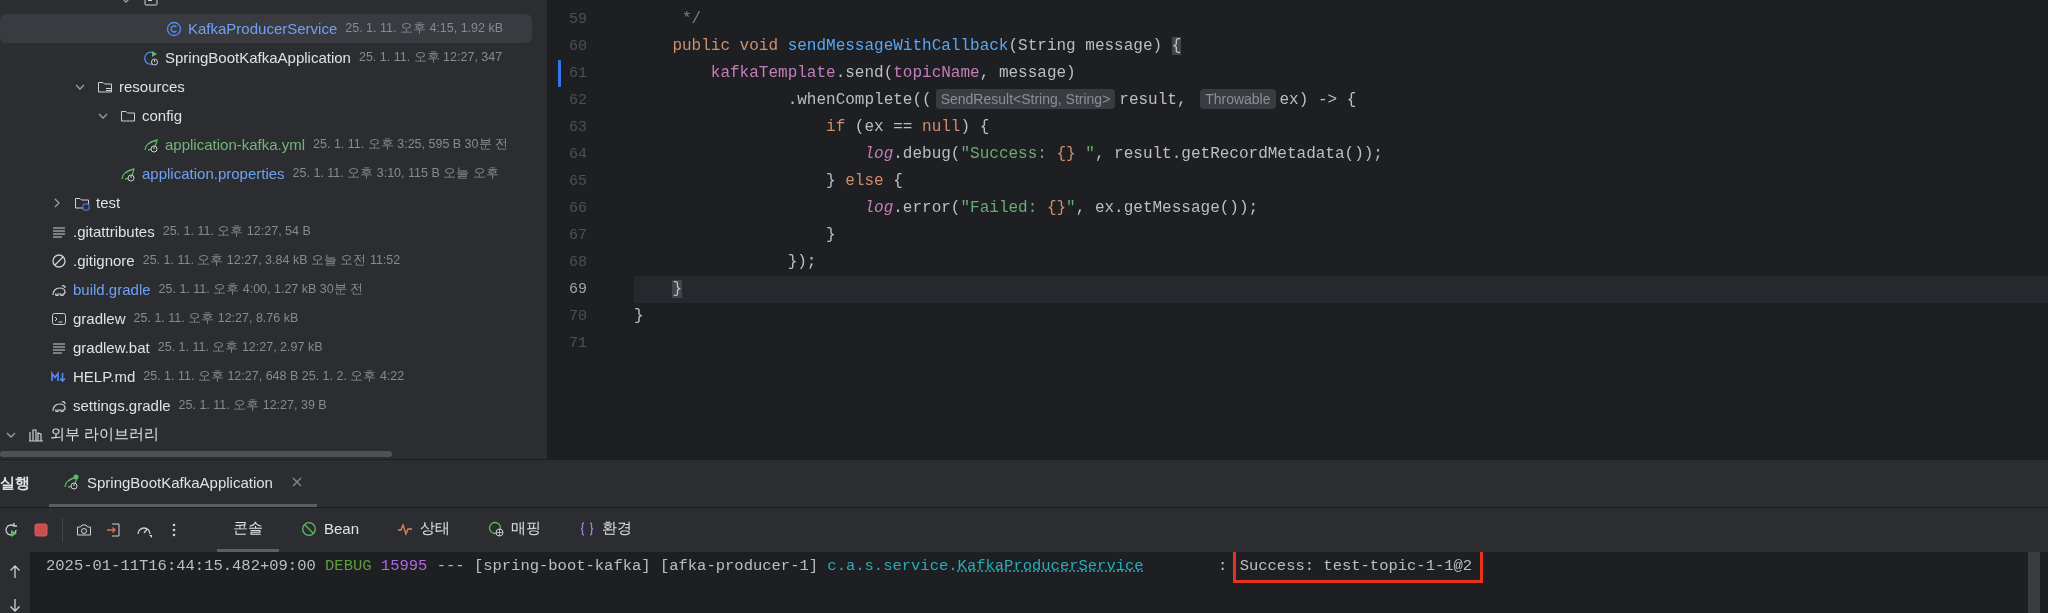  Describe the element at coordinates (927, 46) in the screenshot. I see `code-line: public void sendMessageWithCallback(String message) {` at that location.